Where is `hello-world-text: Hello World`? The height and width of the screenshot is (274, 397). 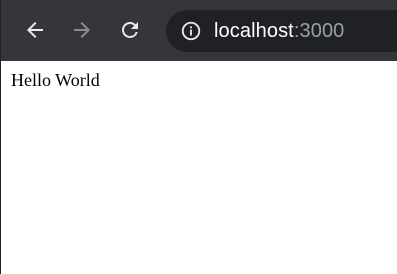
hello-world-text: Hello World is located at coordinates (55, 80).